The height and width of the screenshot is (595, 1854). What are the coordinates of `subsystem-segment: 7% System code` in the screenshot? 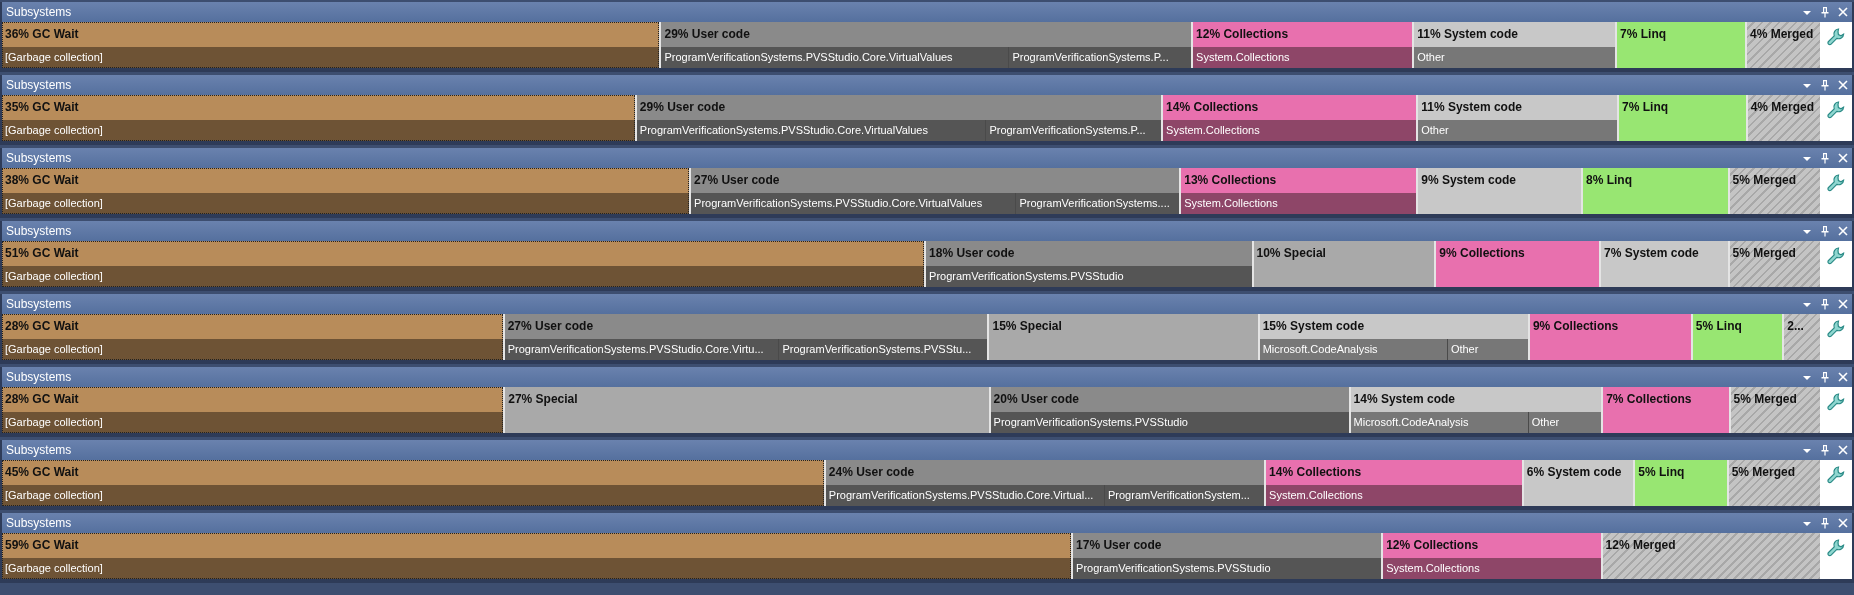 It's located at (1664, 264).